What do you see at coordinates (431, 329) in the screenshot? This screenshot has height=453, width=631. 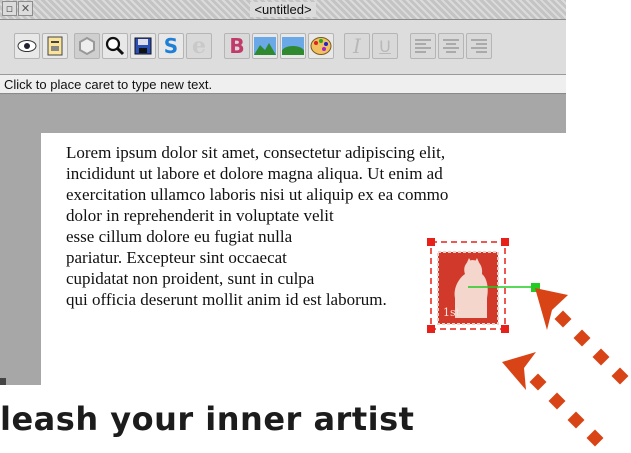 I see `resize-handle-bl` at bounding box center [431, 329].